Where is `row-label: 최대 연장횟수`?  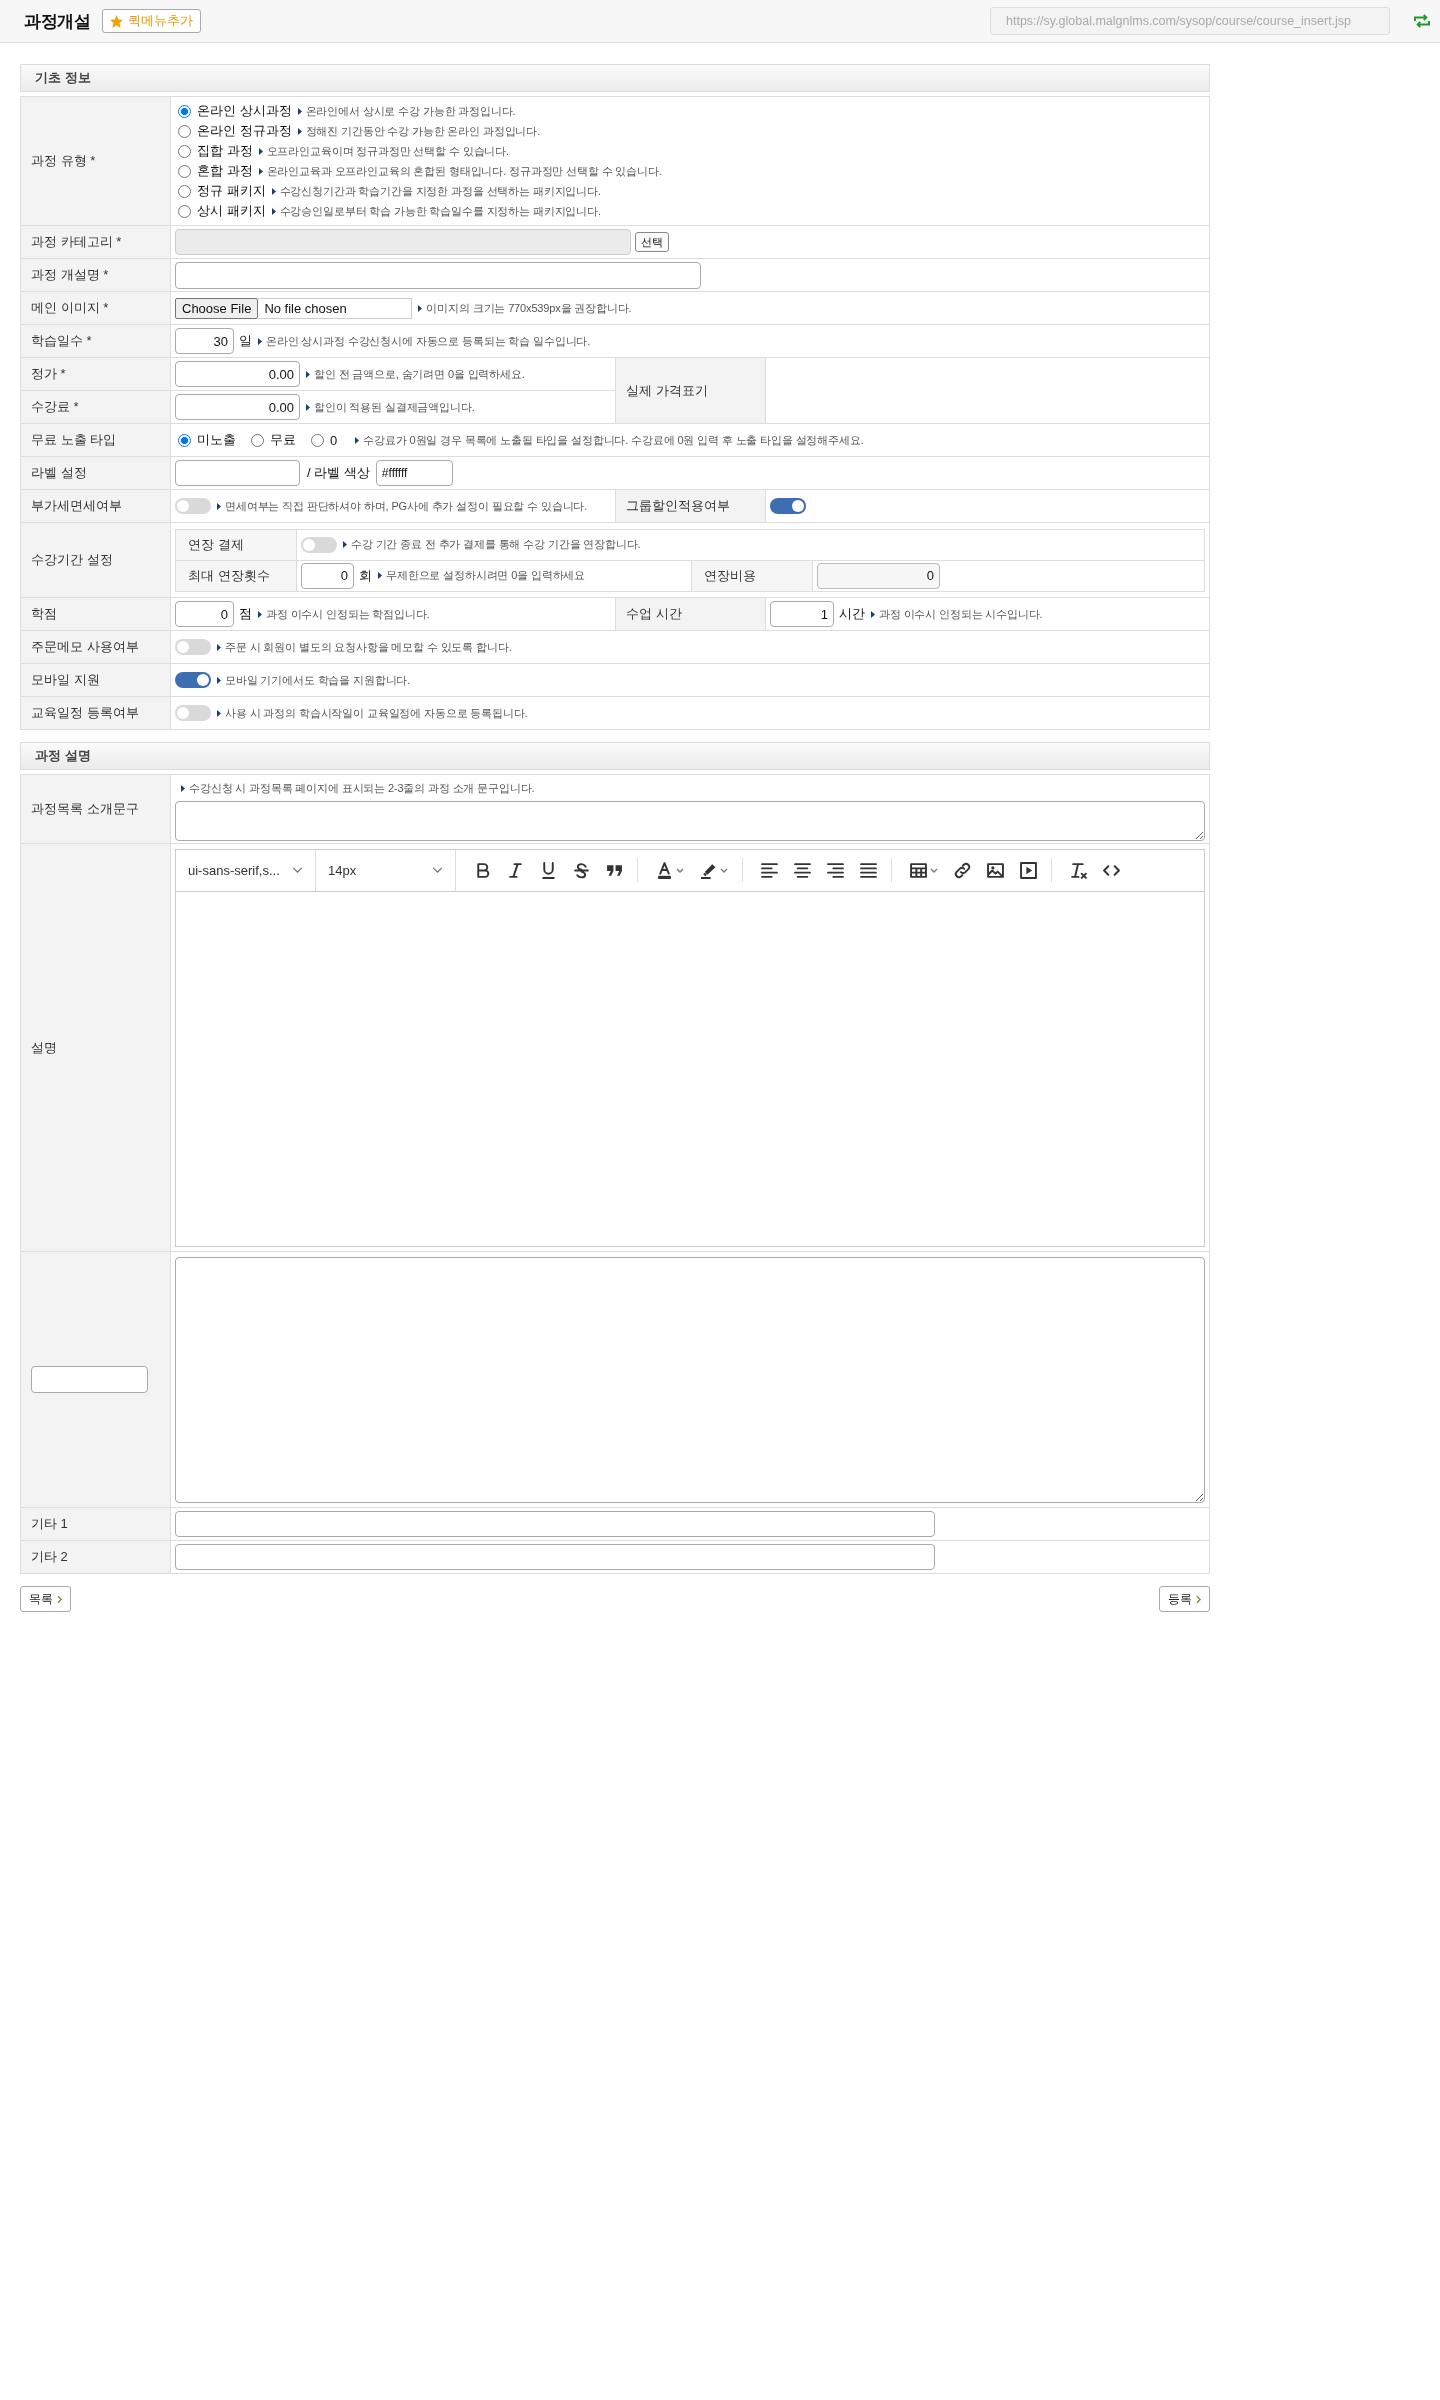
row-label: 최대 연장횟수 is located at coordinates (236, 575).